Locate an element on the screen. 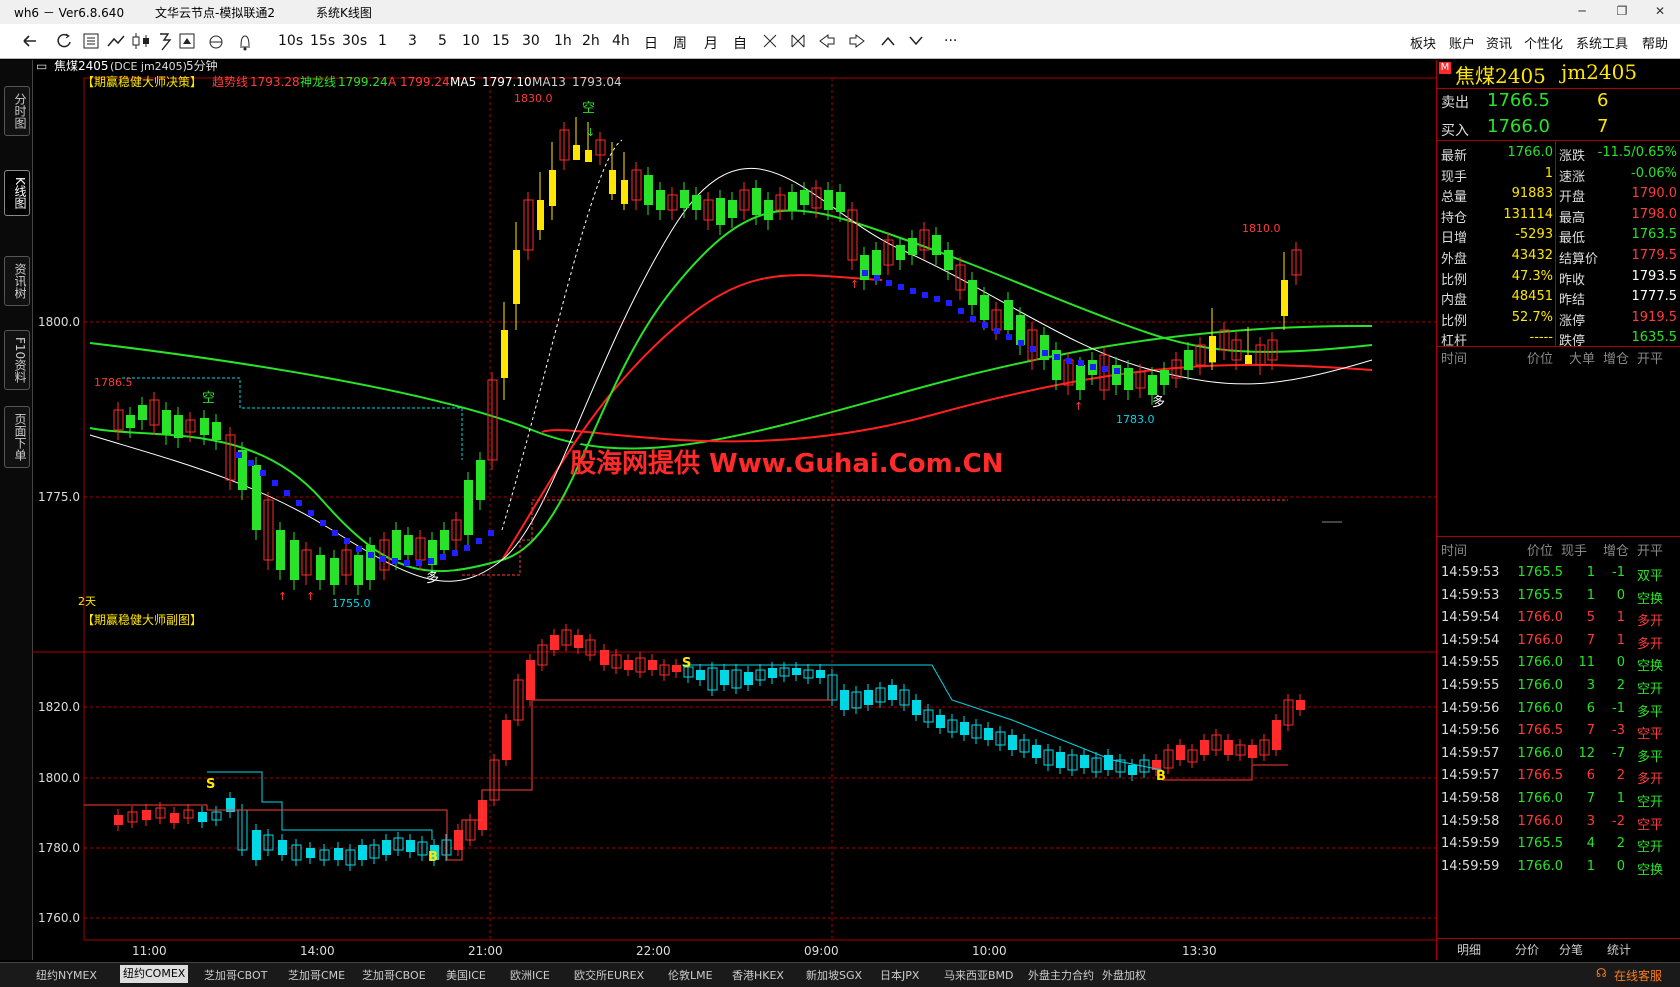  up-arrow-icon is located at coordinates (888, 41).